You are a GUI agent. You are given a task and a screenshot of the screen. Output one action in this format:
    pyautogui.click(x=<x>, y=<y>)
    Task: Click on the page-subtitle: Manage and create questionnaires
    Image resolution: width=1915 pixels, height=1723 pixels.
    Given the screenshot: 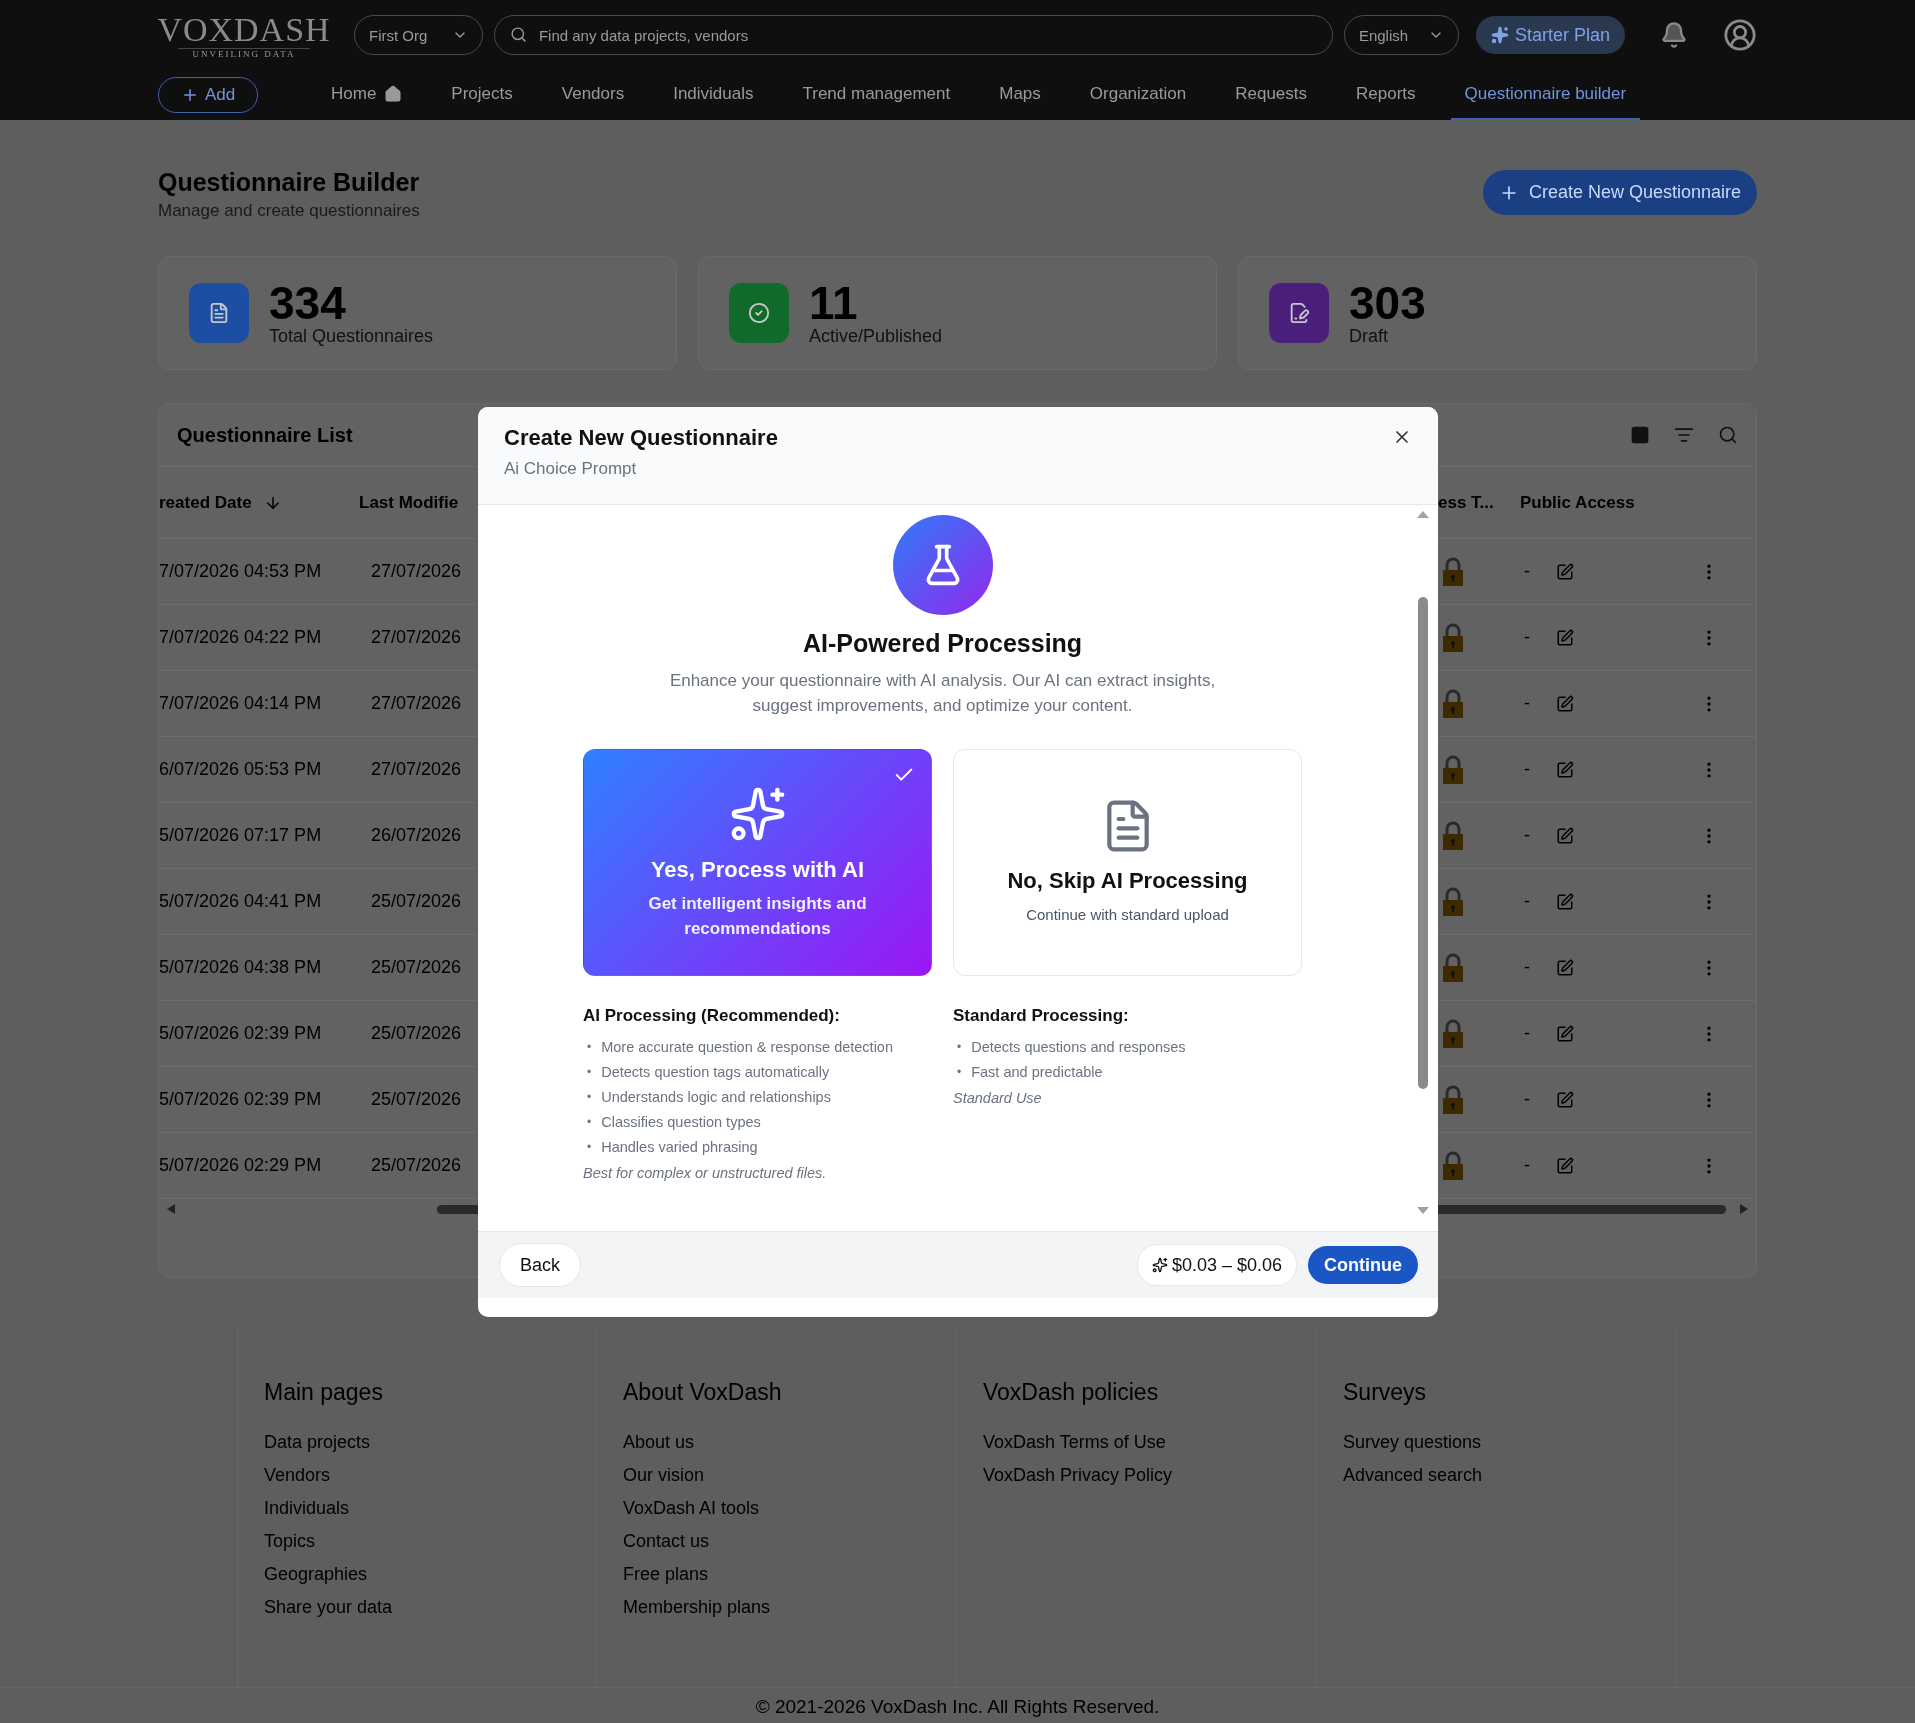 What is the action you would take?
    pyautogui.click(x=289, y=211)
    